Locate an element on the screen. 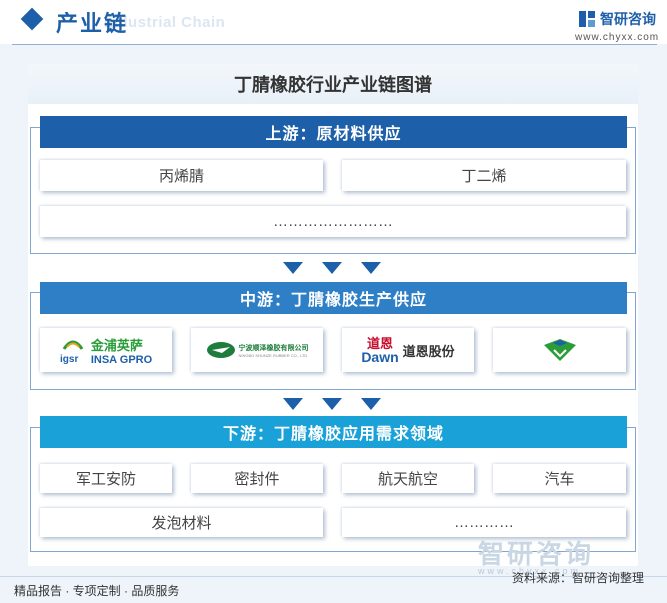 The width and height of the screenshot is (667, 603). downstream-item: 航天航空 is located at coordinates (408, 478).